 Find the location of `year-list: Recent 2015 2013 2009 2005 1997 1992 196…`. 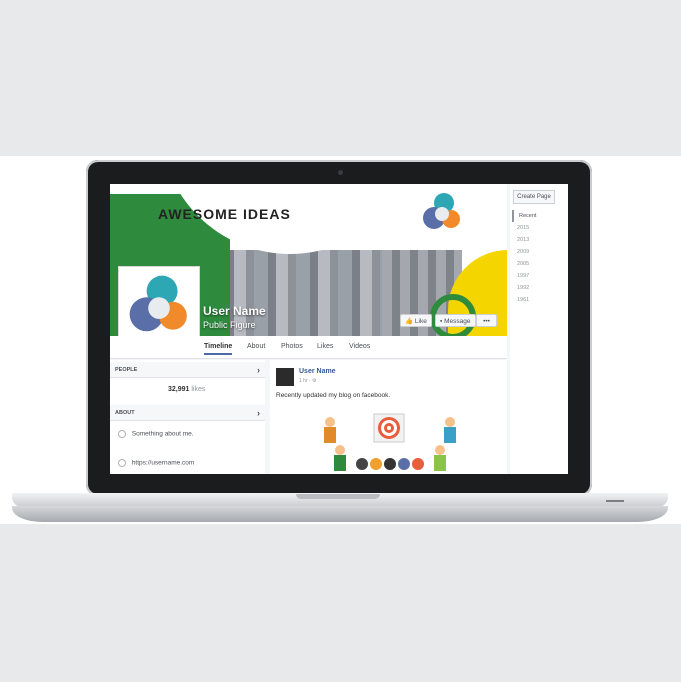

year-list: Recent 2015 2013 2009 2005 1997 1992 196… is located at coordinates (524, 258).